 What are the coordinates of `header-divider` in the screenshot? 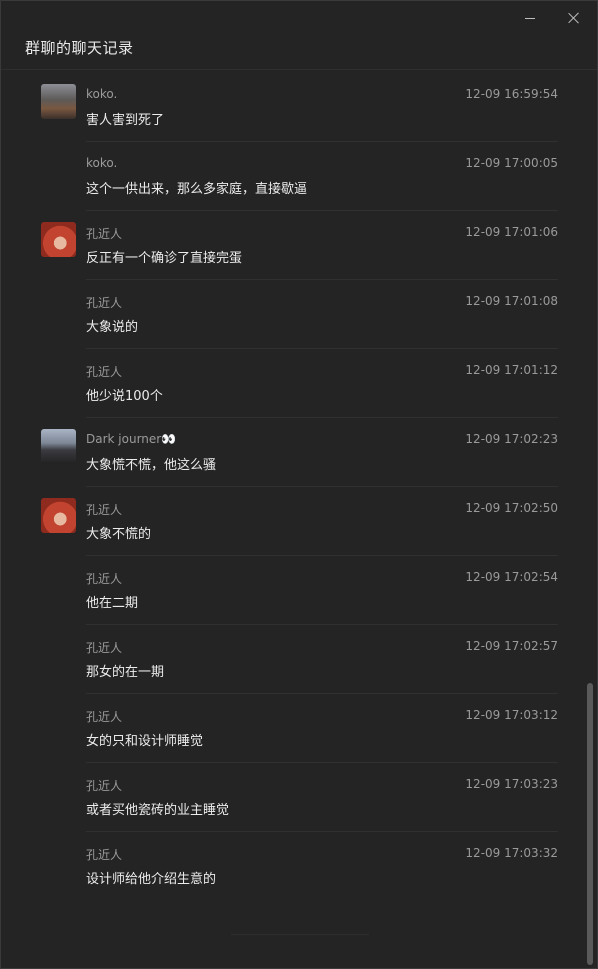 It's located at (299, 69).